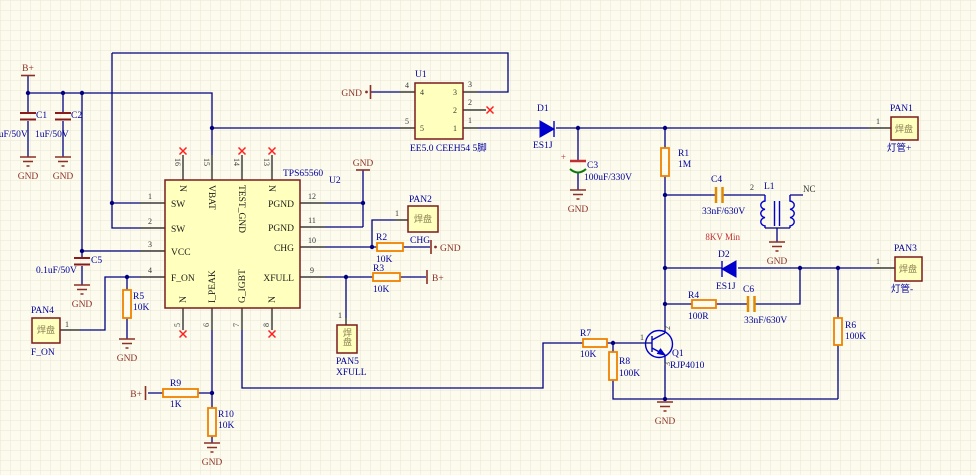 This screenshot has height=475, width=976. I want to click on r2-designator: R2, so click(381, 238).